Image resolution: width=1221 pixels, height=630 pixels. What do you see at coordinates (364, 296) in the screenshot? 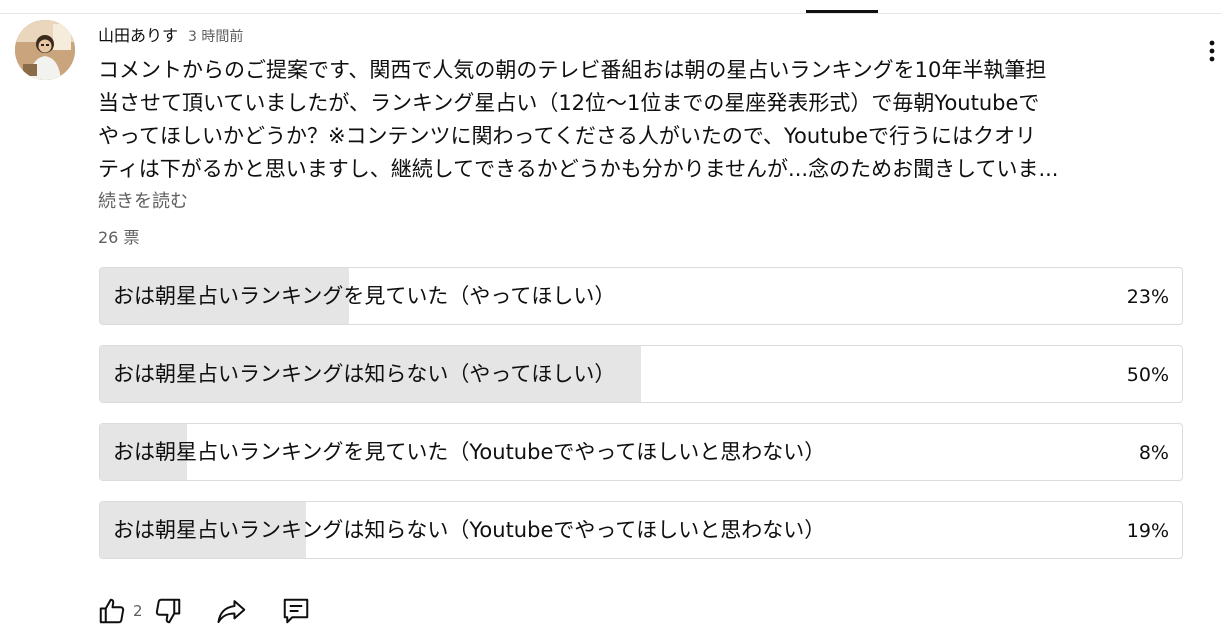
I see `poll-option-label: おは朝星占いランキングを見ていた（やってほしい）` at bounding box center [364, 296].